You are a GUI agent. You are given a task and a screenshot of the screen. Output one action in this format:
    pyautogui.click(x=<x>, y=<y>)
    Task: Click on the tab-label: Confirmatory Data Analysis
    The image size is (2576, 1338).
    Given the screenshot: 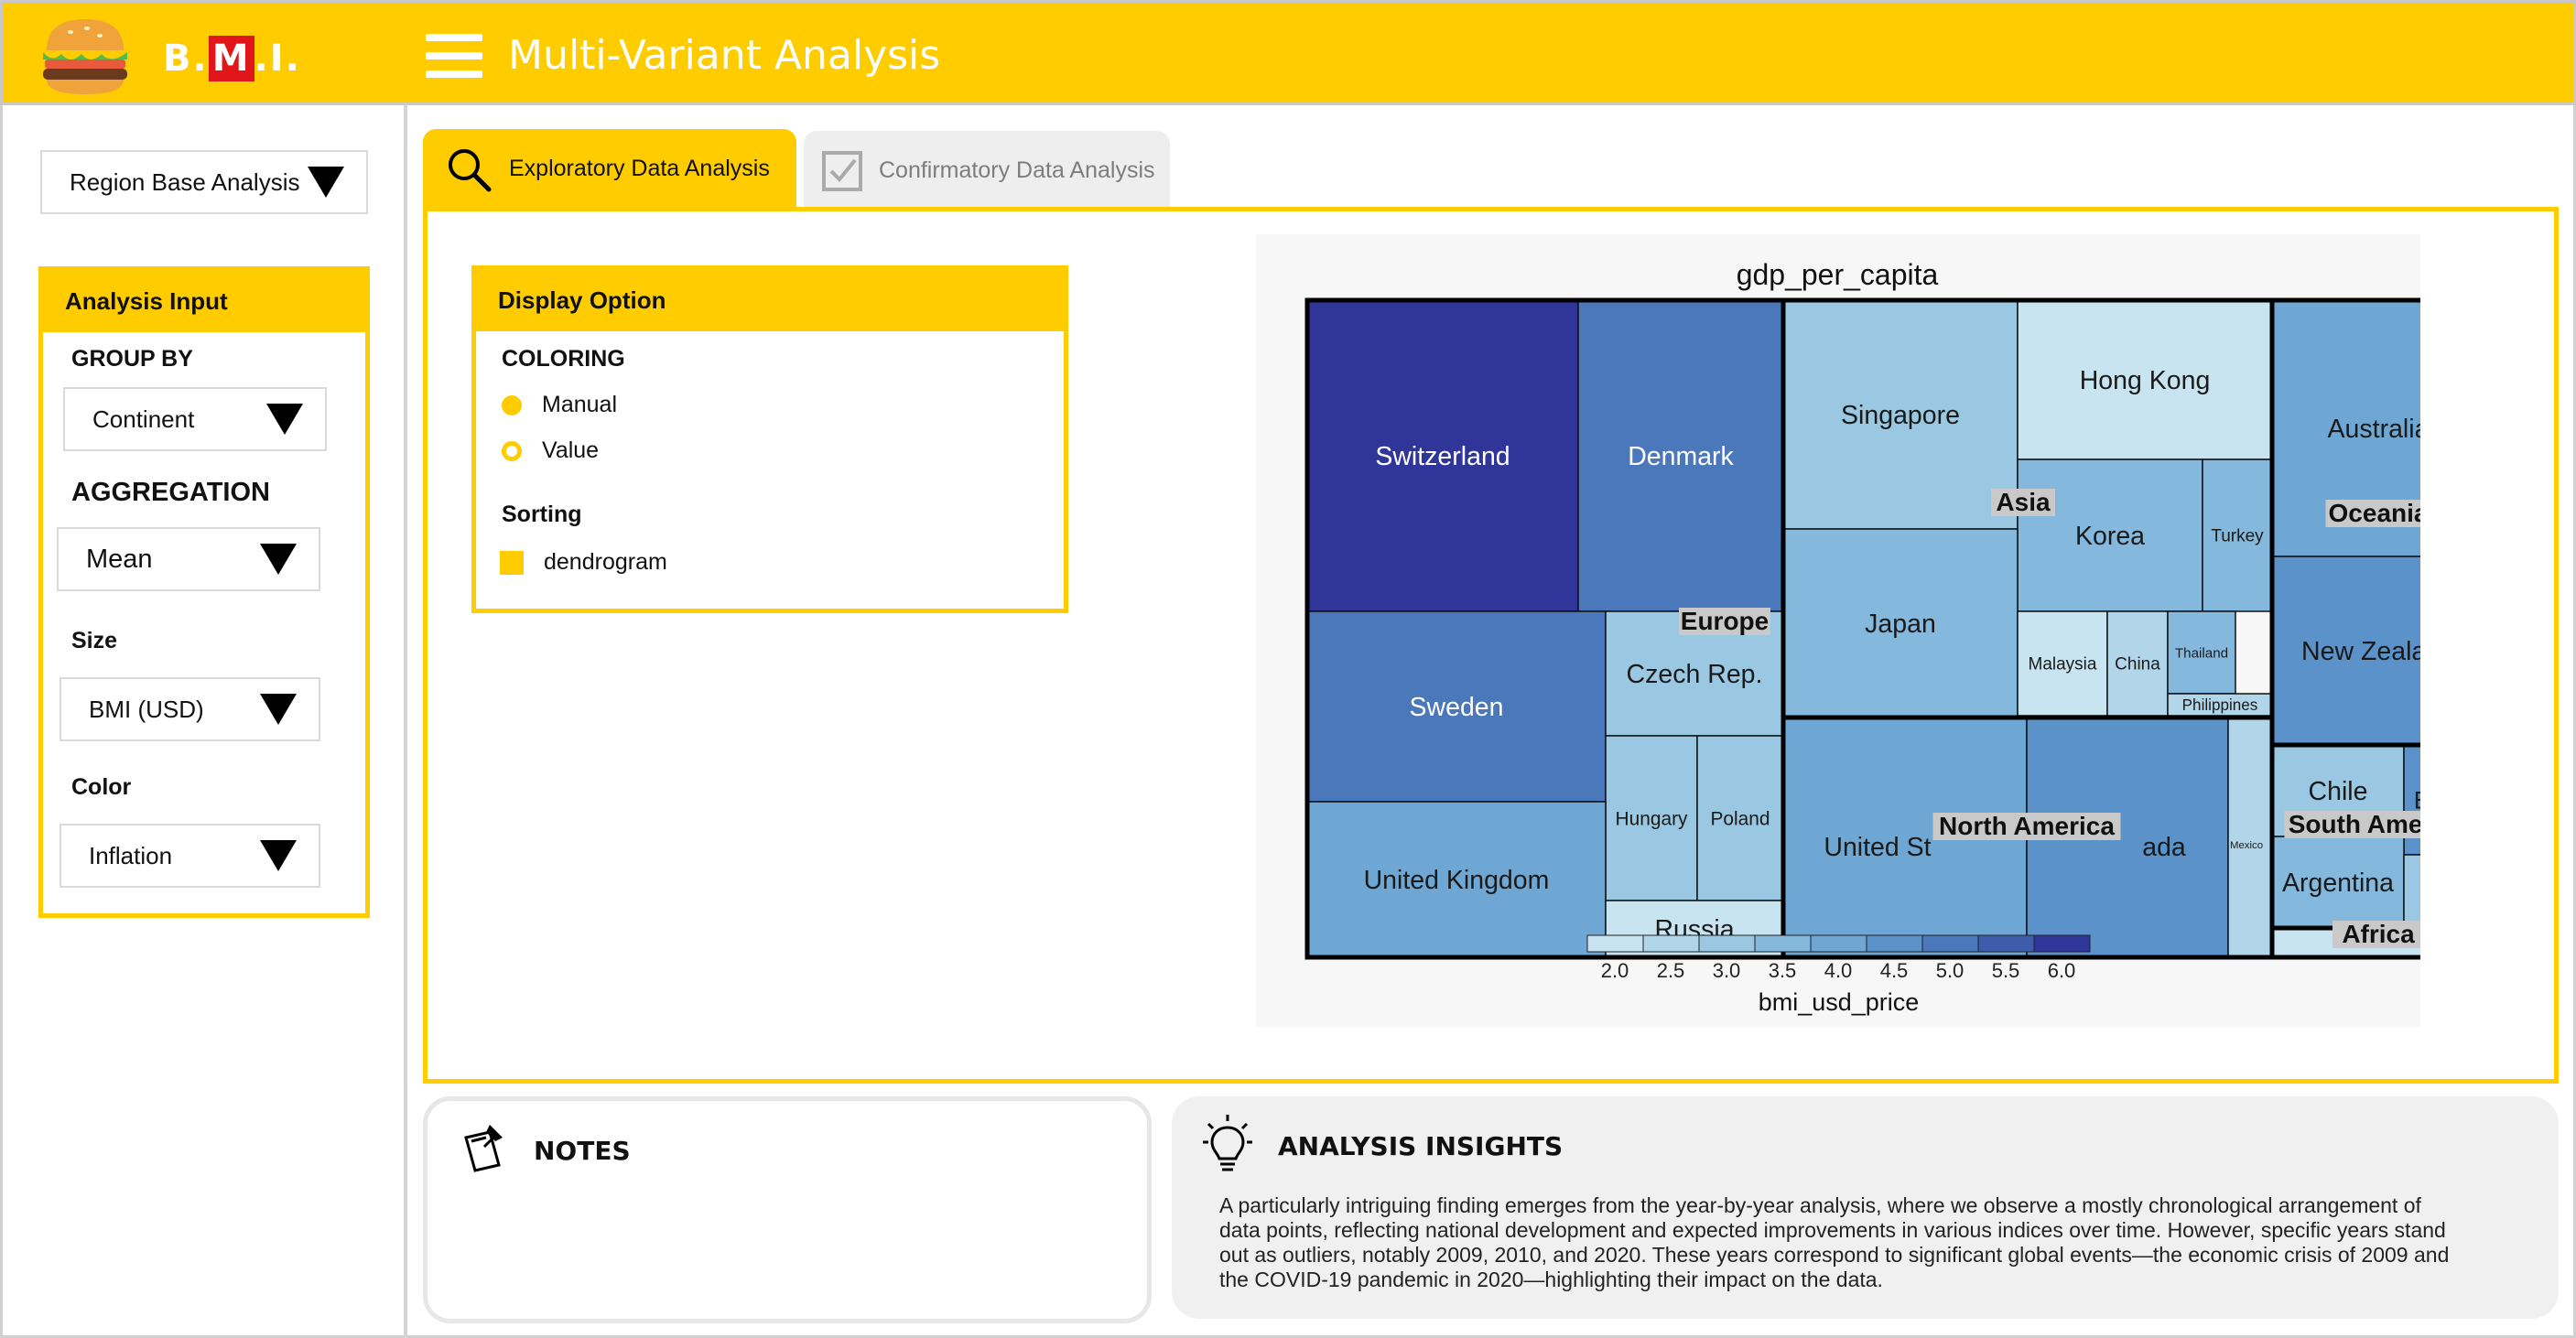 What is the action you would take?
    pyautogui.click(x=1017, y=170)
    